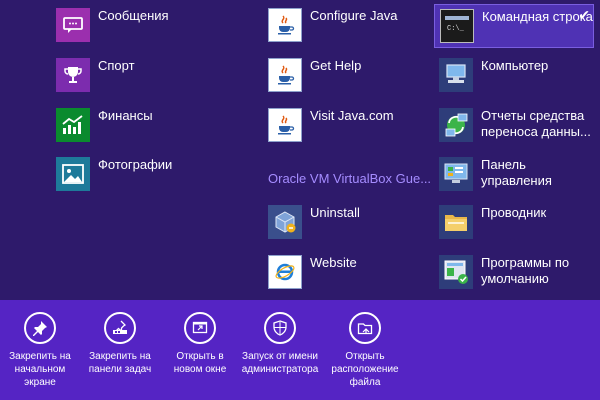 Image resolution: width=600 pixels, height=400 pixels. Describe the element at coordinates (456, 29) in the screenshot. I see `svg-text: C:\_` at that location.